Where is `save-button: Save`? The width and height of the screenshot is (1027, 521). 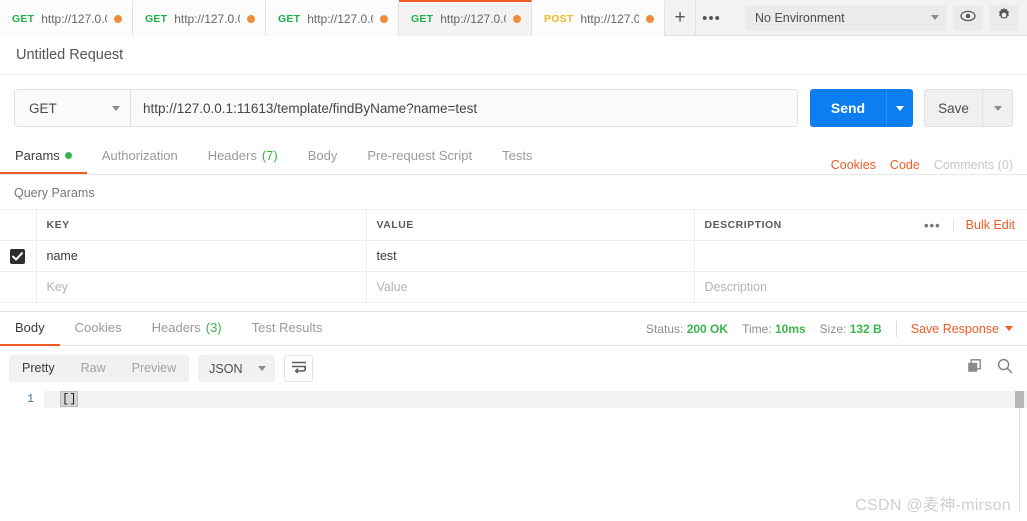 save-button: Save is located at coordinates (953, 108).